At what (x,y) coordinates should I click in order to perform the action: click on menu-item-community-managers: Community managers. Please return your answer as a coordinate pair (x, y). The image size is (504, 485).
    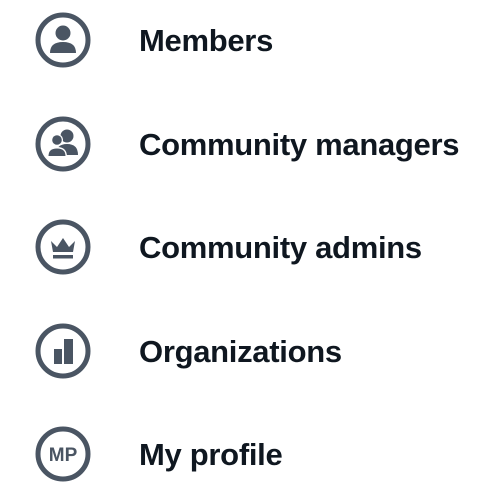
    Looking at the image, I should click on (246, 144).